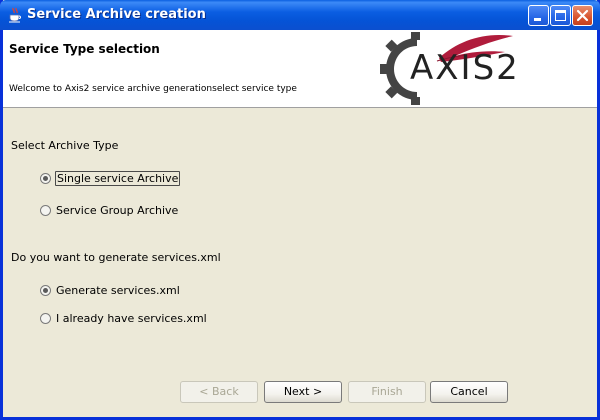 This screenshot has width=600, height=420. What do you see at coordinates (116, 14) in the screenshot?
I see `window-title: Service Archive creation` at bounding box center [116, 14].